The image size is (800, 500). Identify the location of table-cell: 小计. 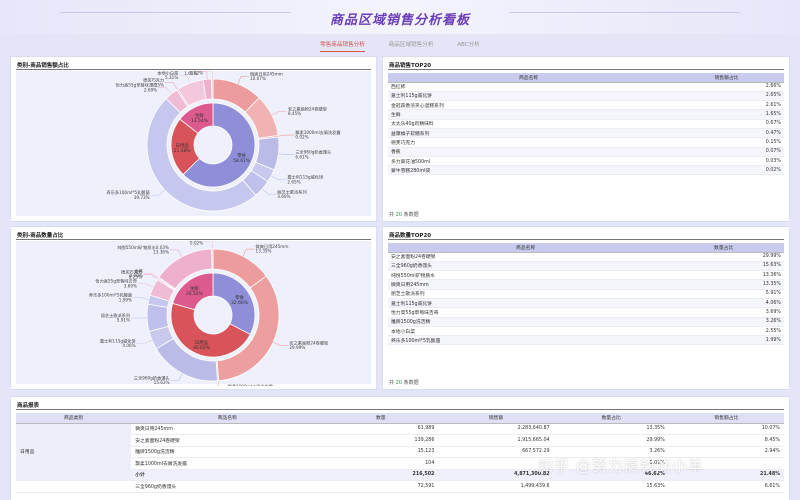
(227, 475).